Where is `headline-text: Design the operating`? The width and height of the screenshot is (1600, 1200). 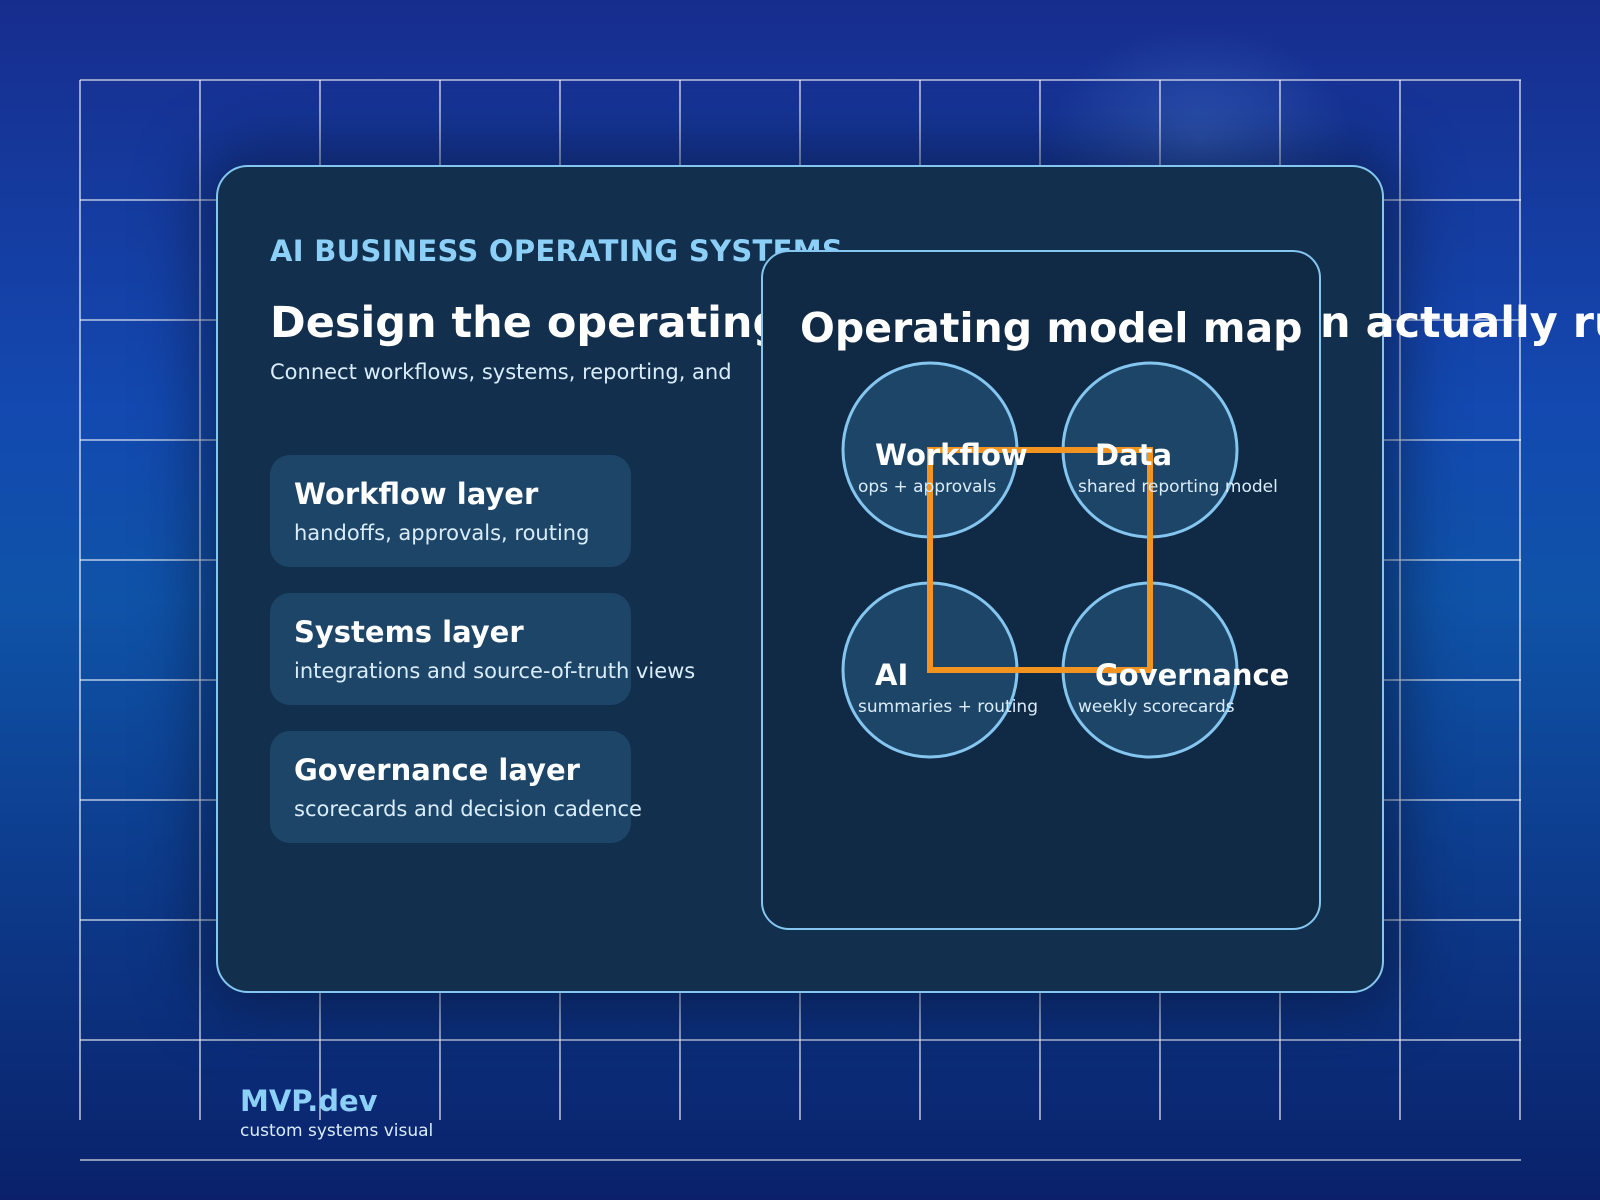
headline-text: Design the operating is located at coordinates (527, 323).